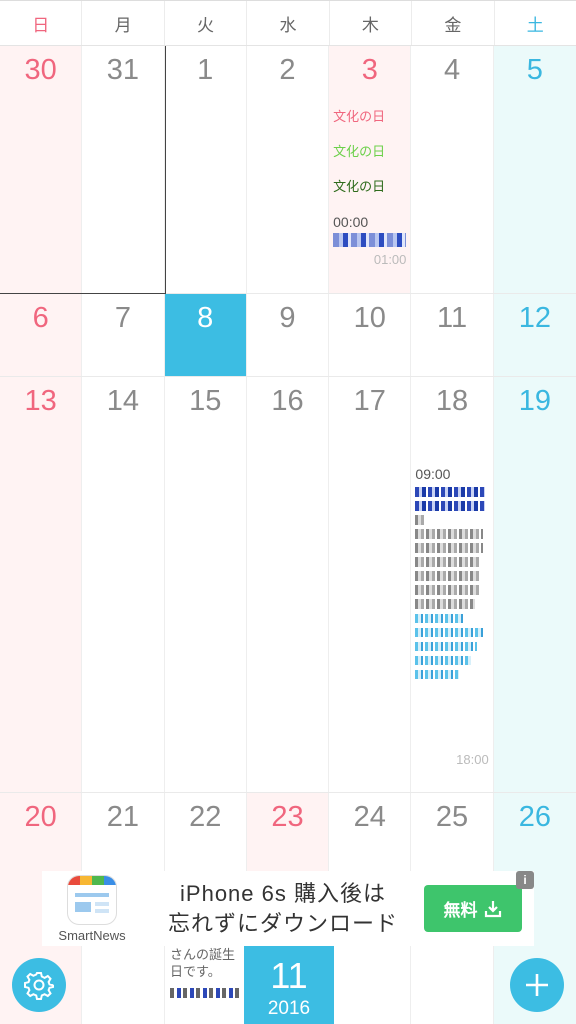  What do you see at coordinates (287, 70) in the screenshot?
I see `day-number: 2` at bounding box center [287, 70].